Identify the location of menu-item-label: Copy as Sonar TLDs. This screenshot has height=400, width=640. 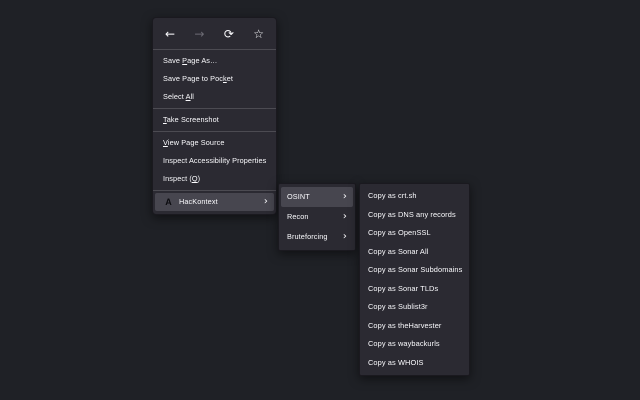
(403, 288).